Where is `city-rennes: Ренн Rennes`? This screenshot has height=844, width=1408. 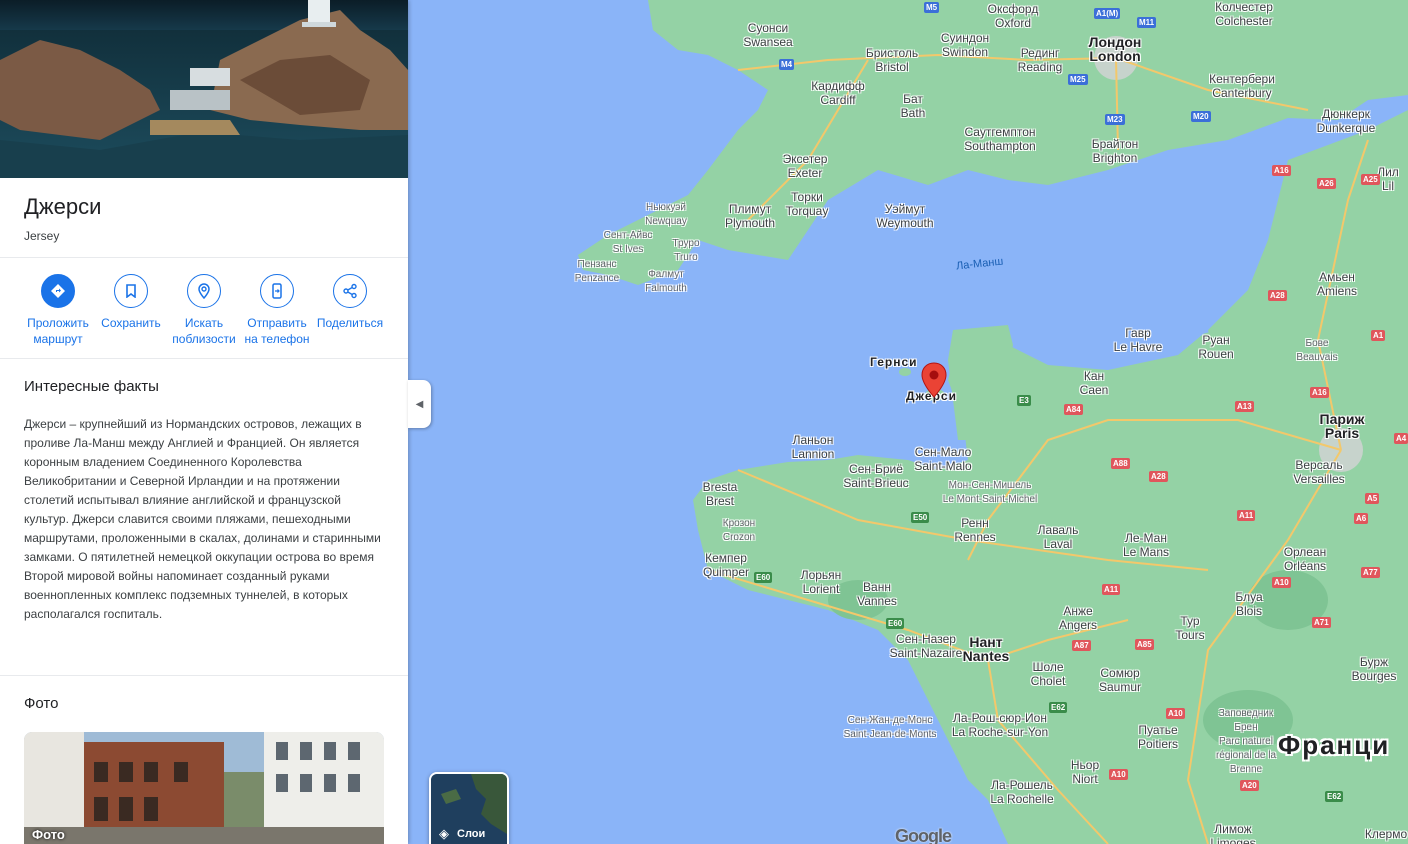 city-rennes: Ренн Rennes is located at coordinates (974, 530).